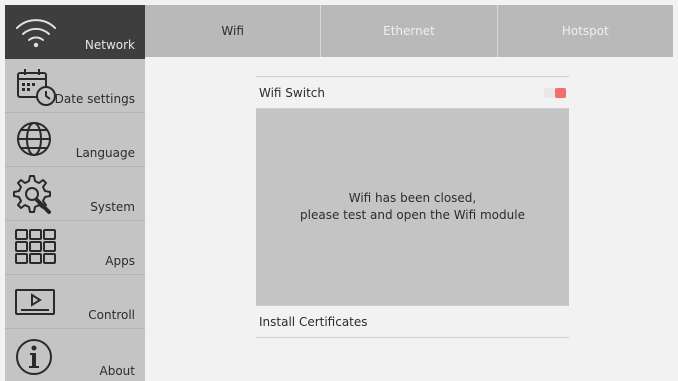  What do you see at coordinates (75, 140) in the screenshot?
I see `sidebar-item-language: Language` at bounding box center [75, 140].